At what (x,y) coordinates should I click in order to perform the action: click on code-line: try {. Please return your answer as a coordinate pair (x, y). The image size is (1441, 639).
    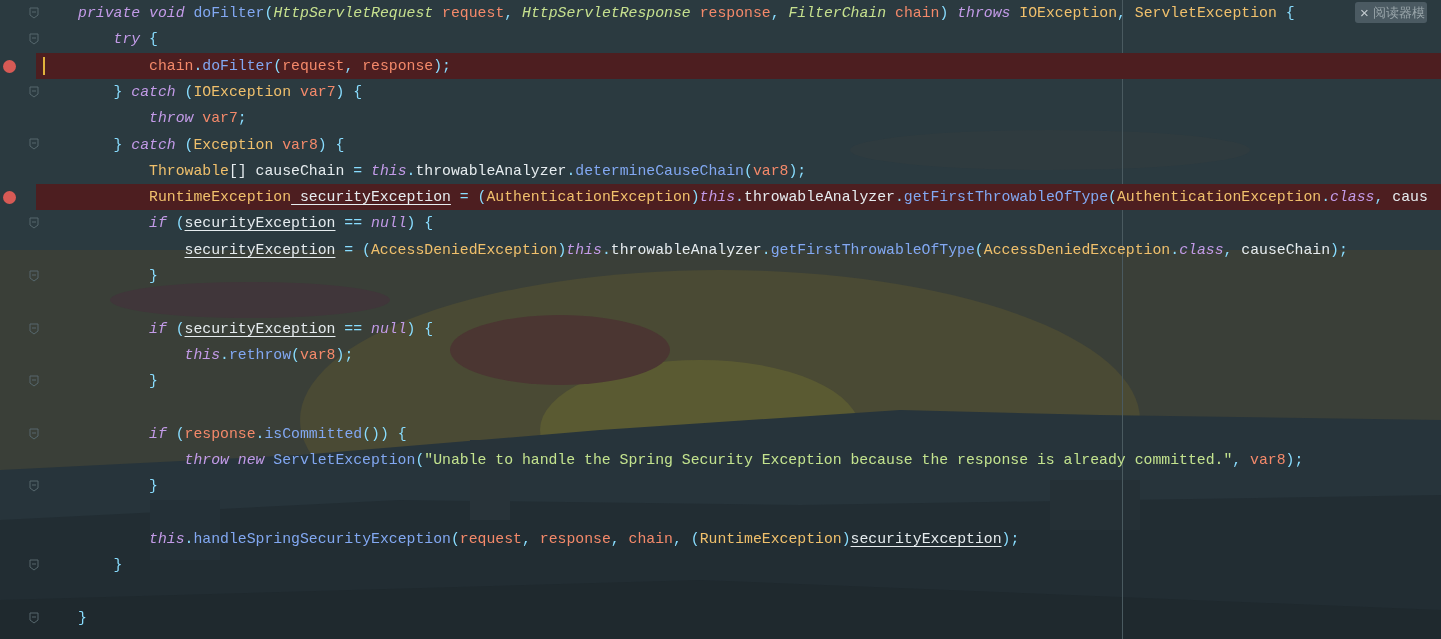
    Looking at the image, I should click on (135, 40).